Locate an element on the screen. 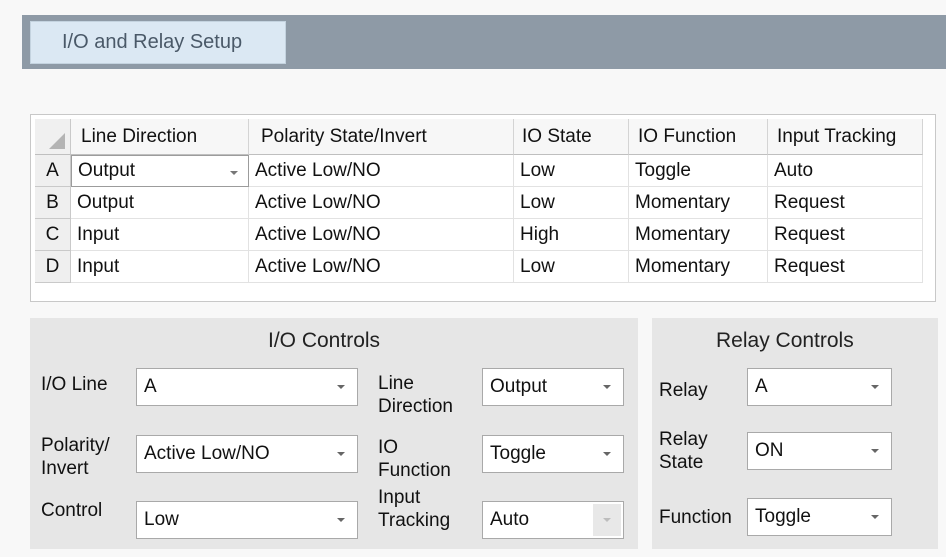 This screenshot has height=557, width=946. polarity-label: Polarity/ Invert is located at coordinates (75, 457).